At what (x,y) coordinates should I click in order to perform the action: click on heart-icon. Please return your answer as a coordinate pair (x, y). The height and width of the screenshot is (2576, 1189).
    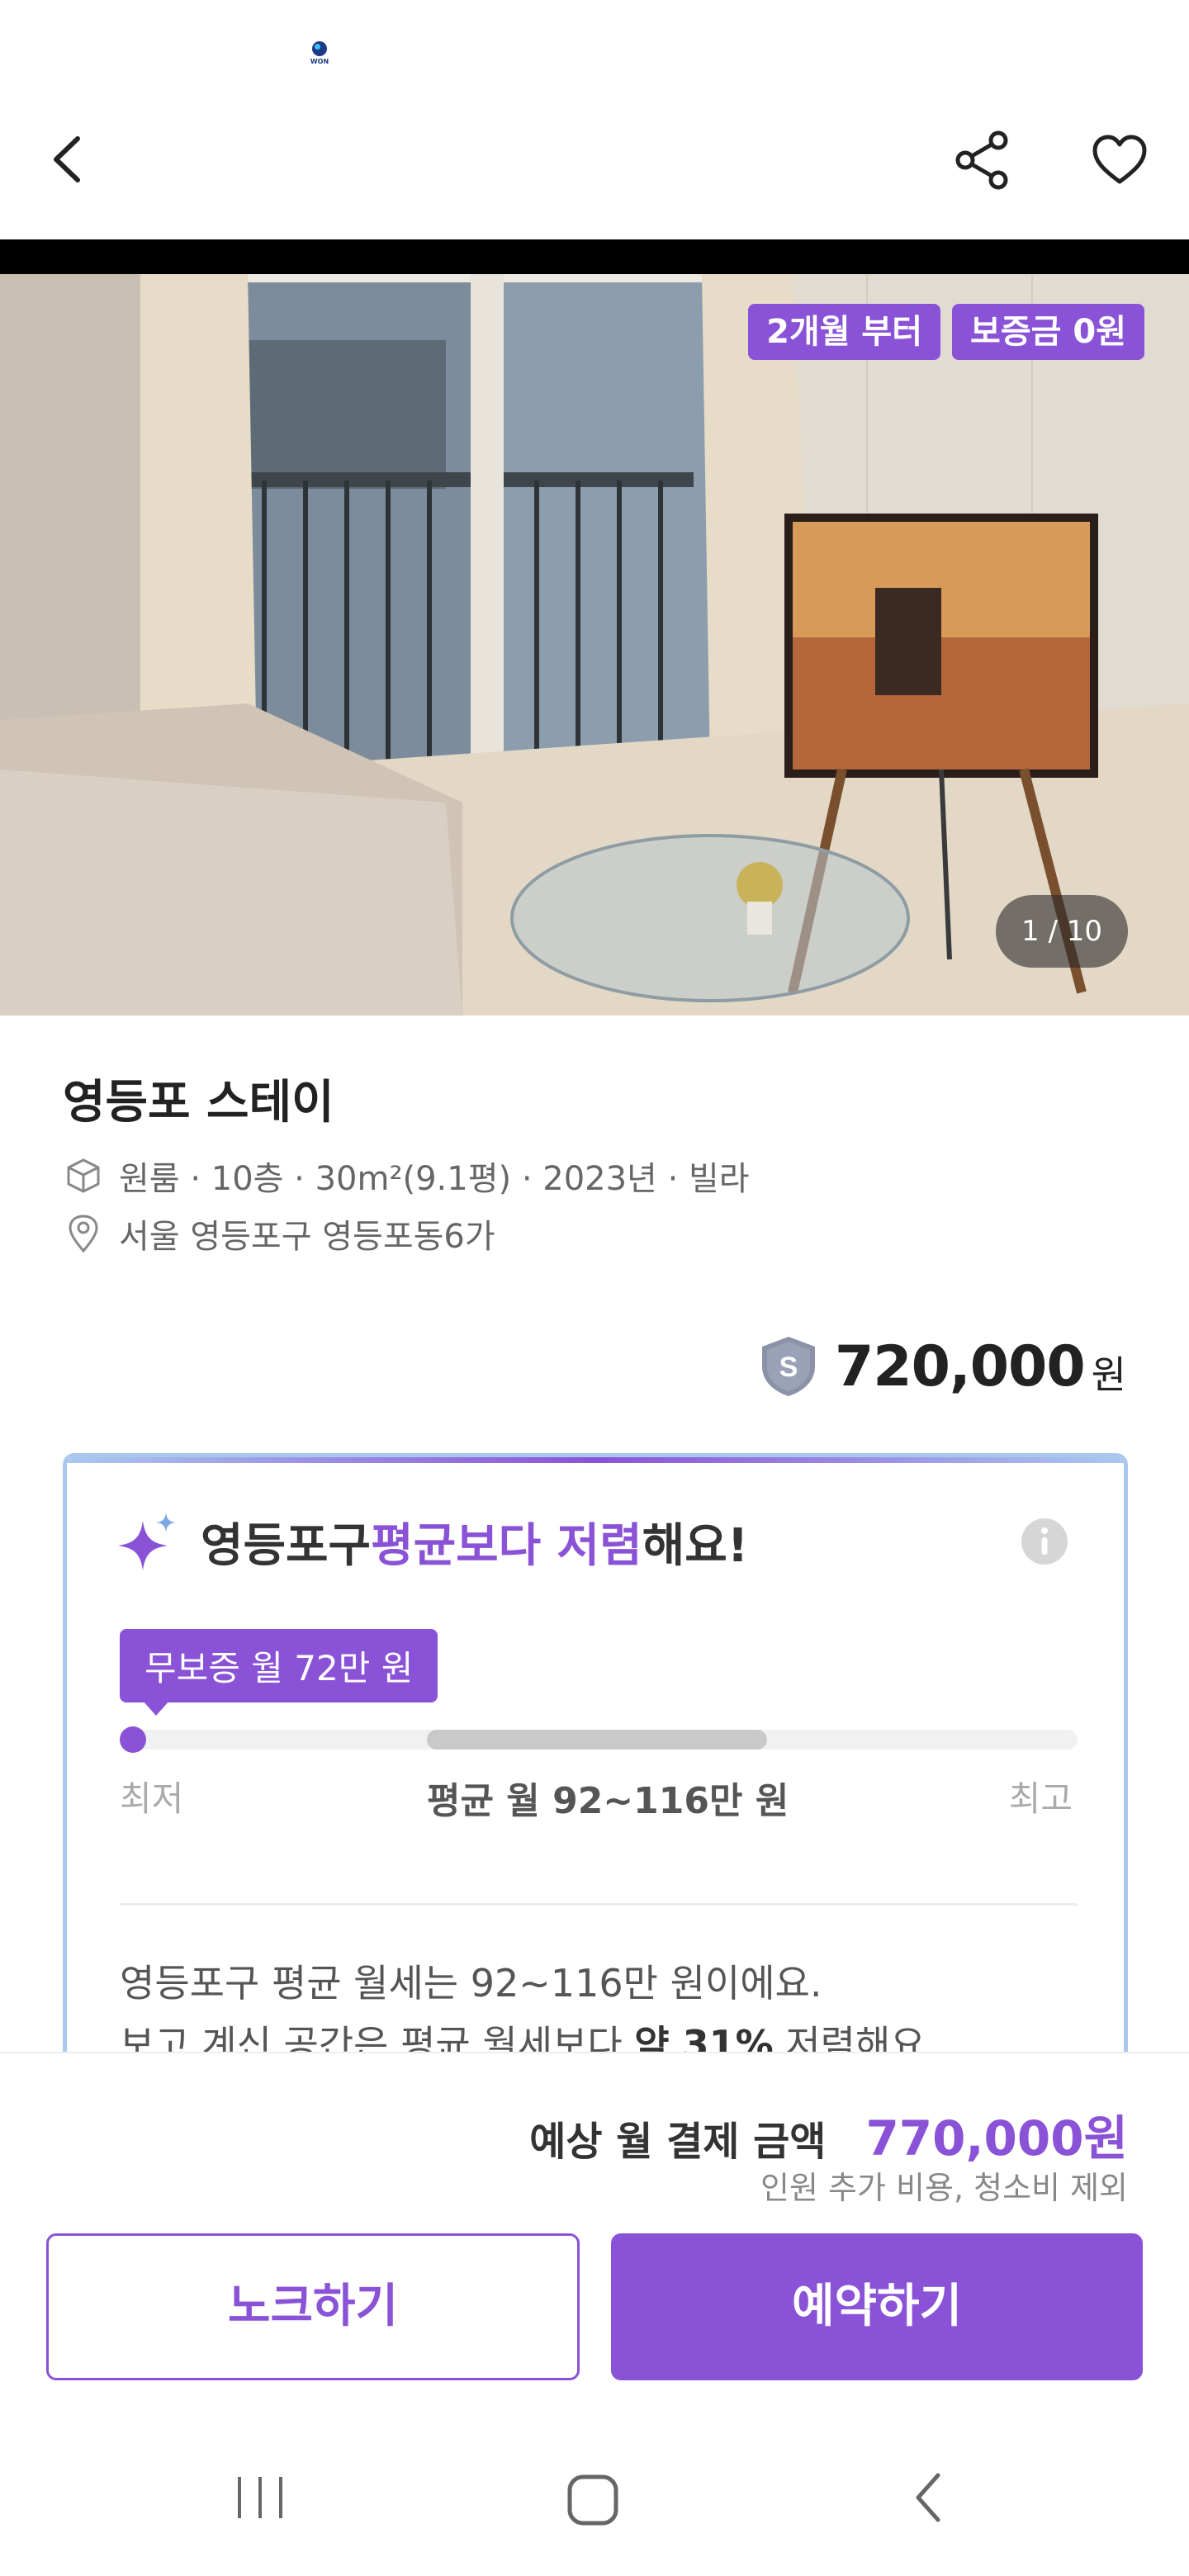
    Looking at the image, I should click on (1119, 159).